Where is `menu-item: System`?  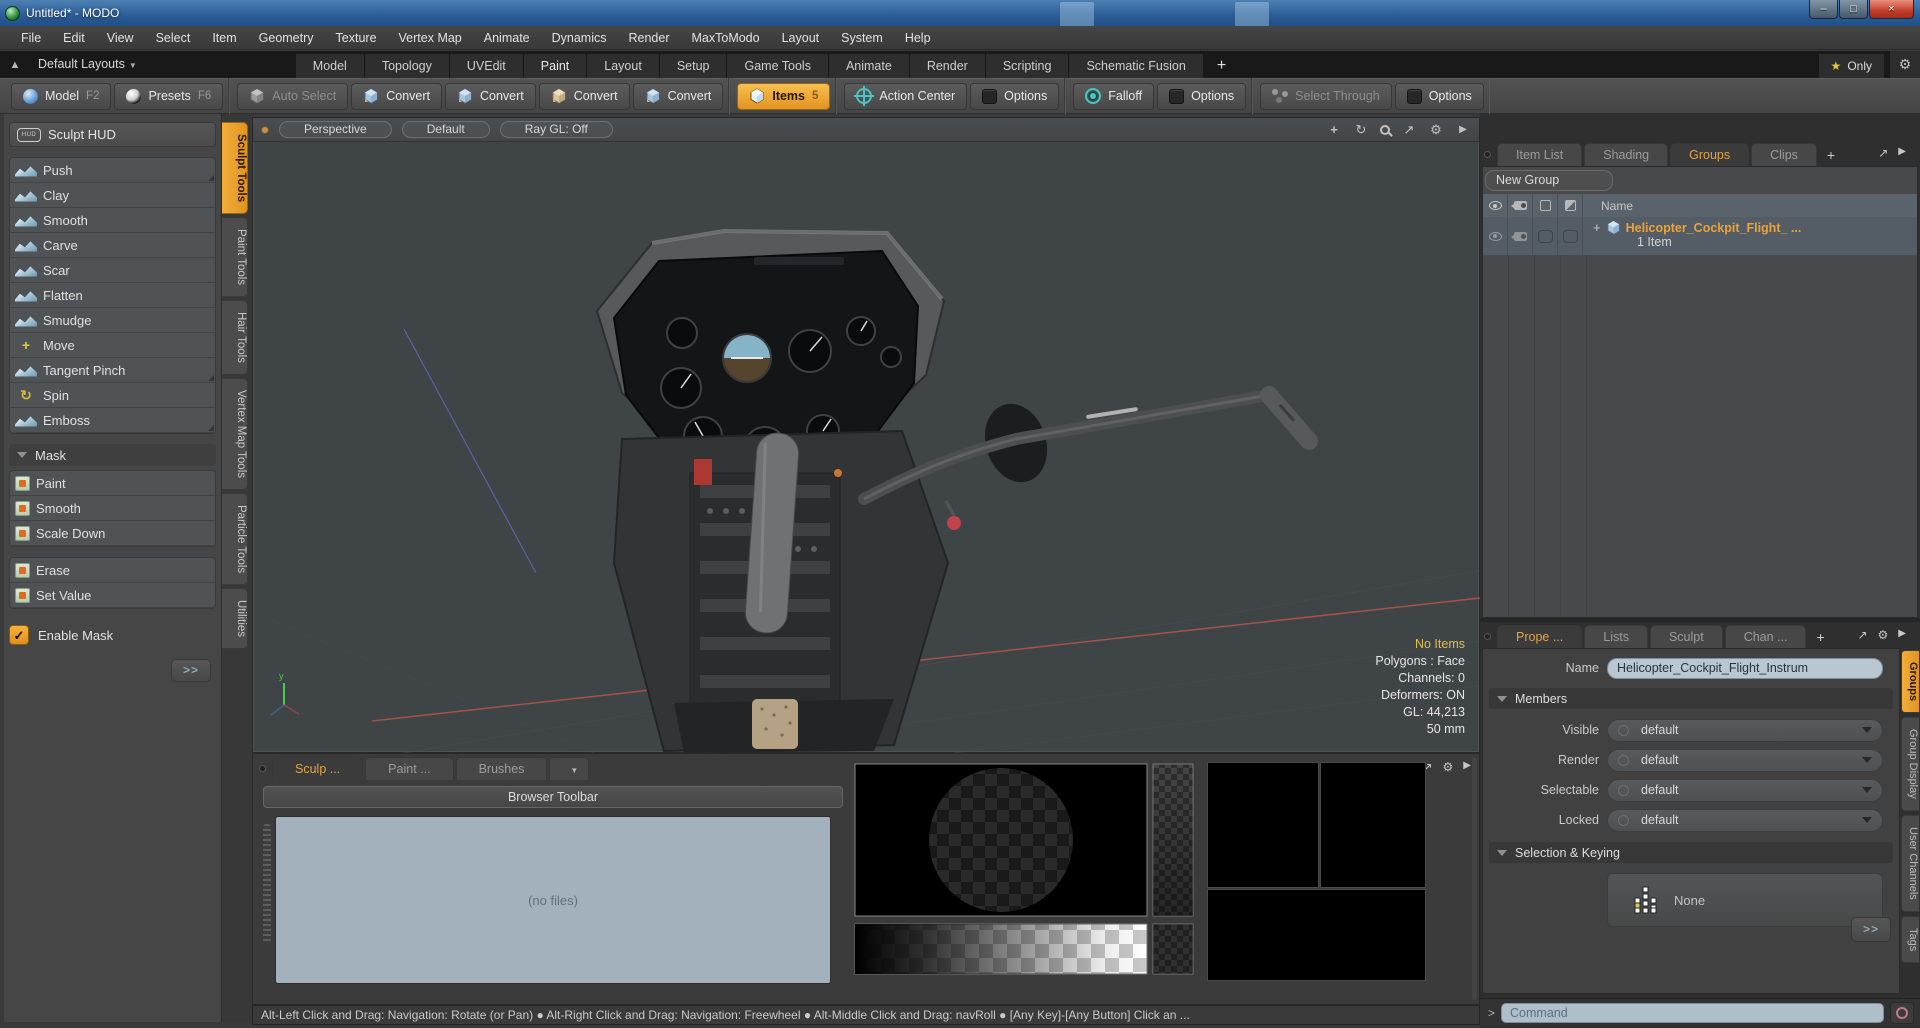
menu-item: System is located at coordinates (862, 38).